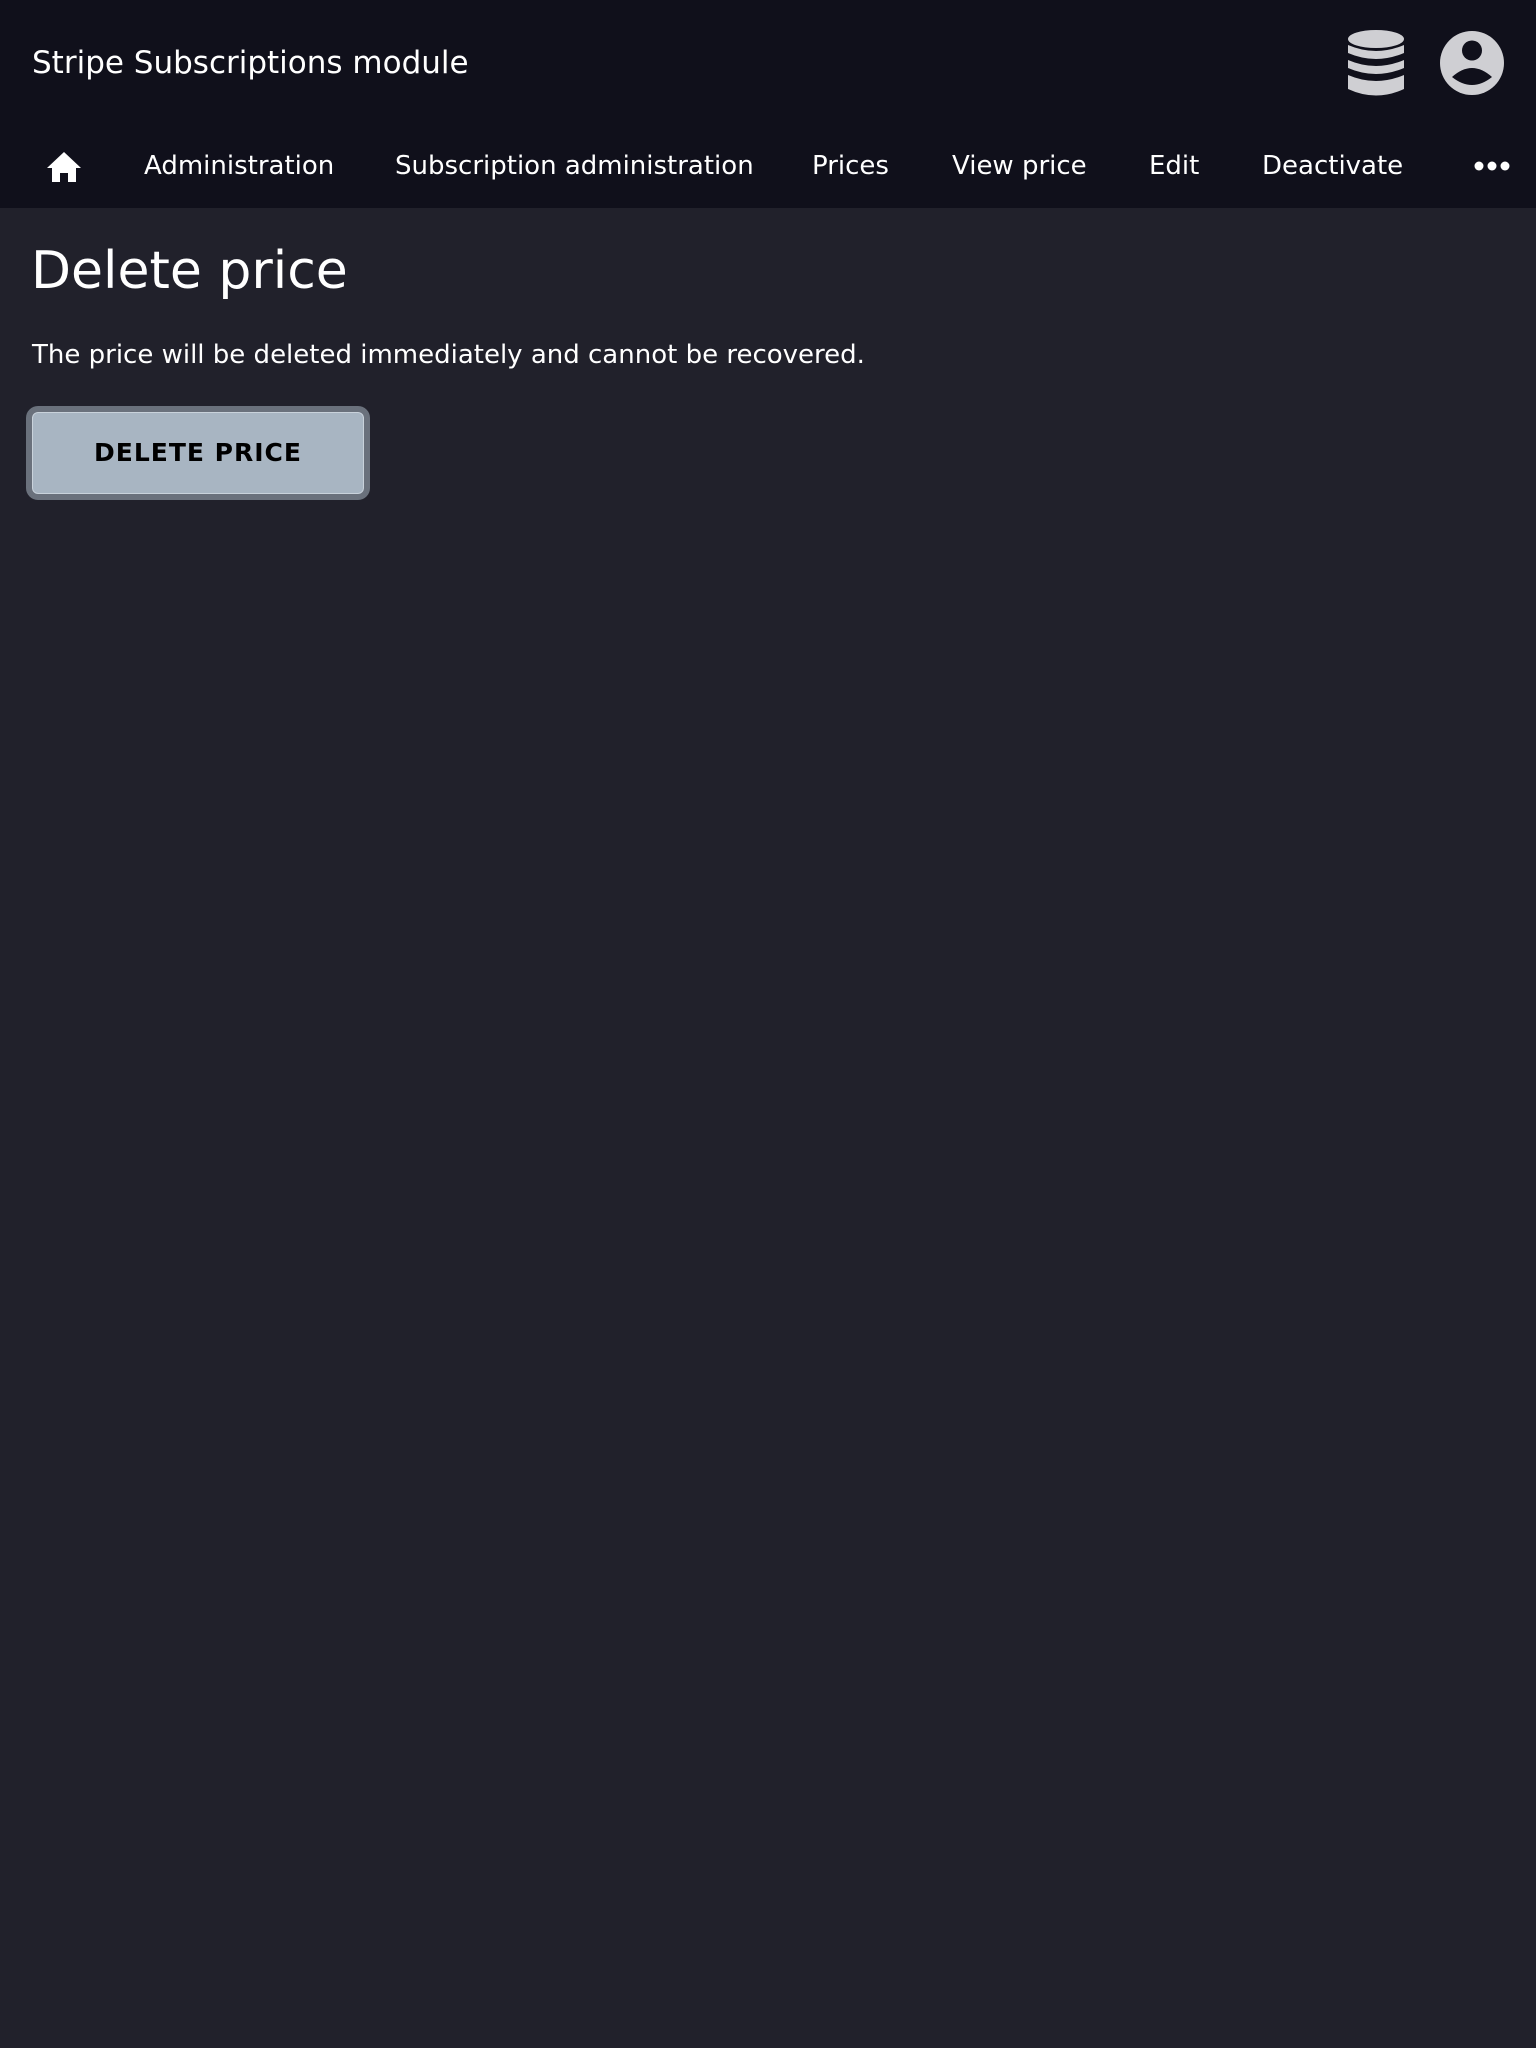  Describe the element at coordinates (64, 167) in the screenshot. I see `home-icon` at that location.